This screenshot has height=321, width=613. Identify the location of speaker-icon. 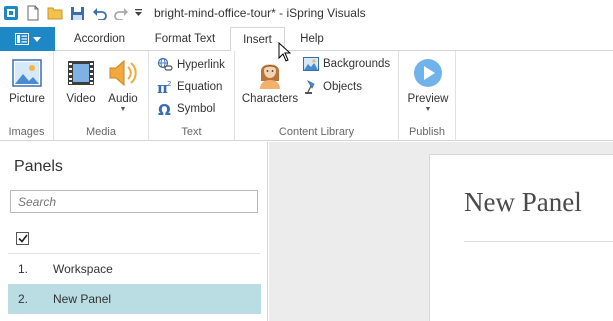
(123, 73).